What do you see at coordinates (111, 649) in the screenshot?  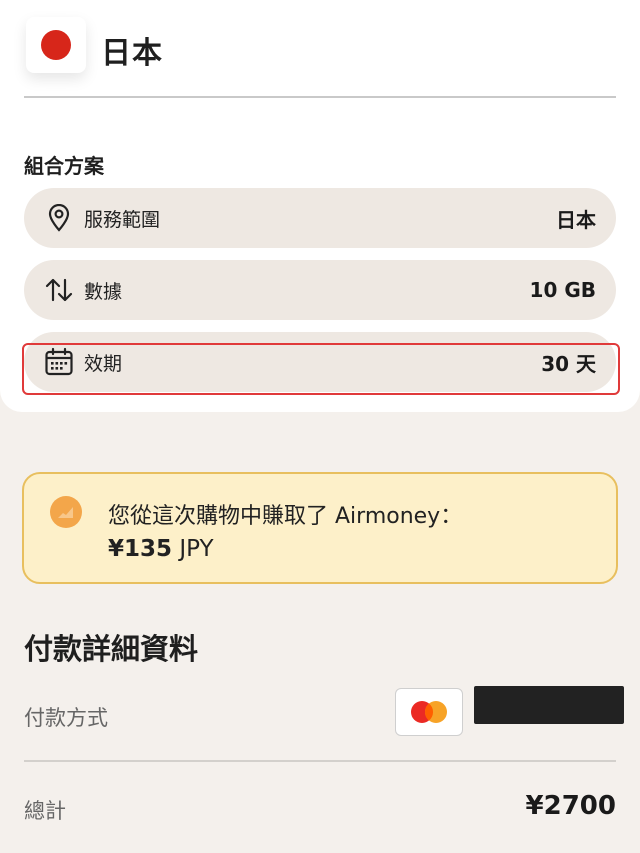 I see `payment-section-title: 付款詳細資料` at bounding box center [111, 649].